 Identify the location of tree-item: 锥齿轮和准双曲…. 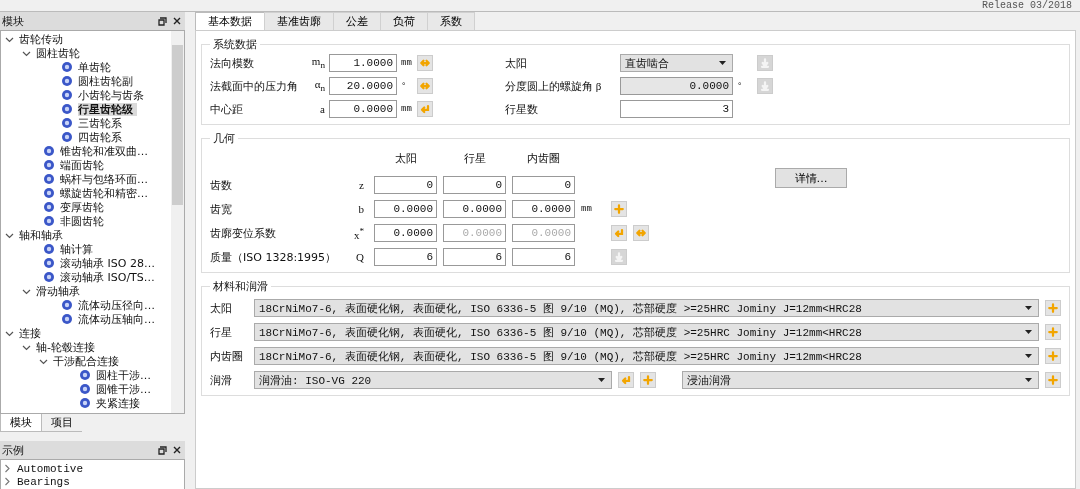
(106, 151).